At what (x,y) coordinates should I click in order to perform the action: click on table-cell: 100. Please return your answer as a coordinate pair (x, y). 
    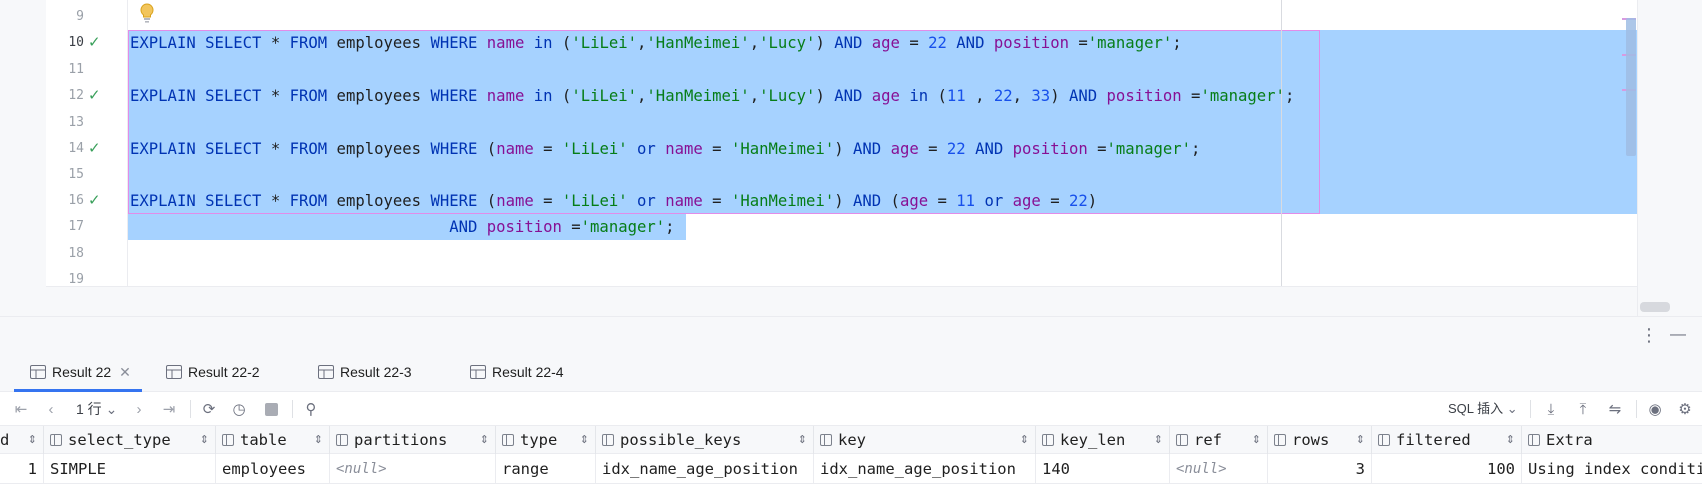
    Looking at the image, I should click on (1447, 469).